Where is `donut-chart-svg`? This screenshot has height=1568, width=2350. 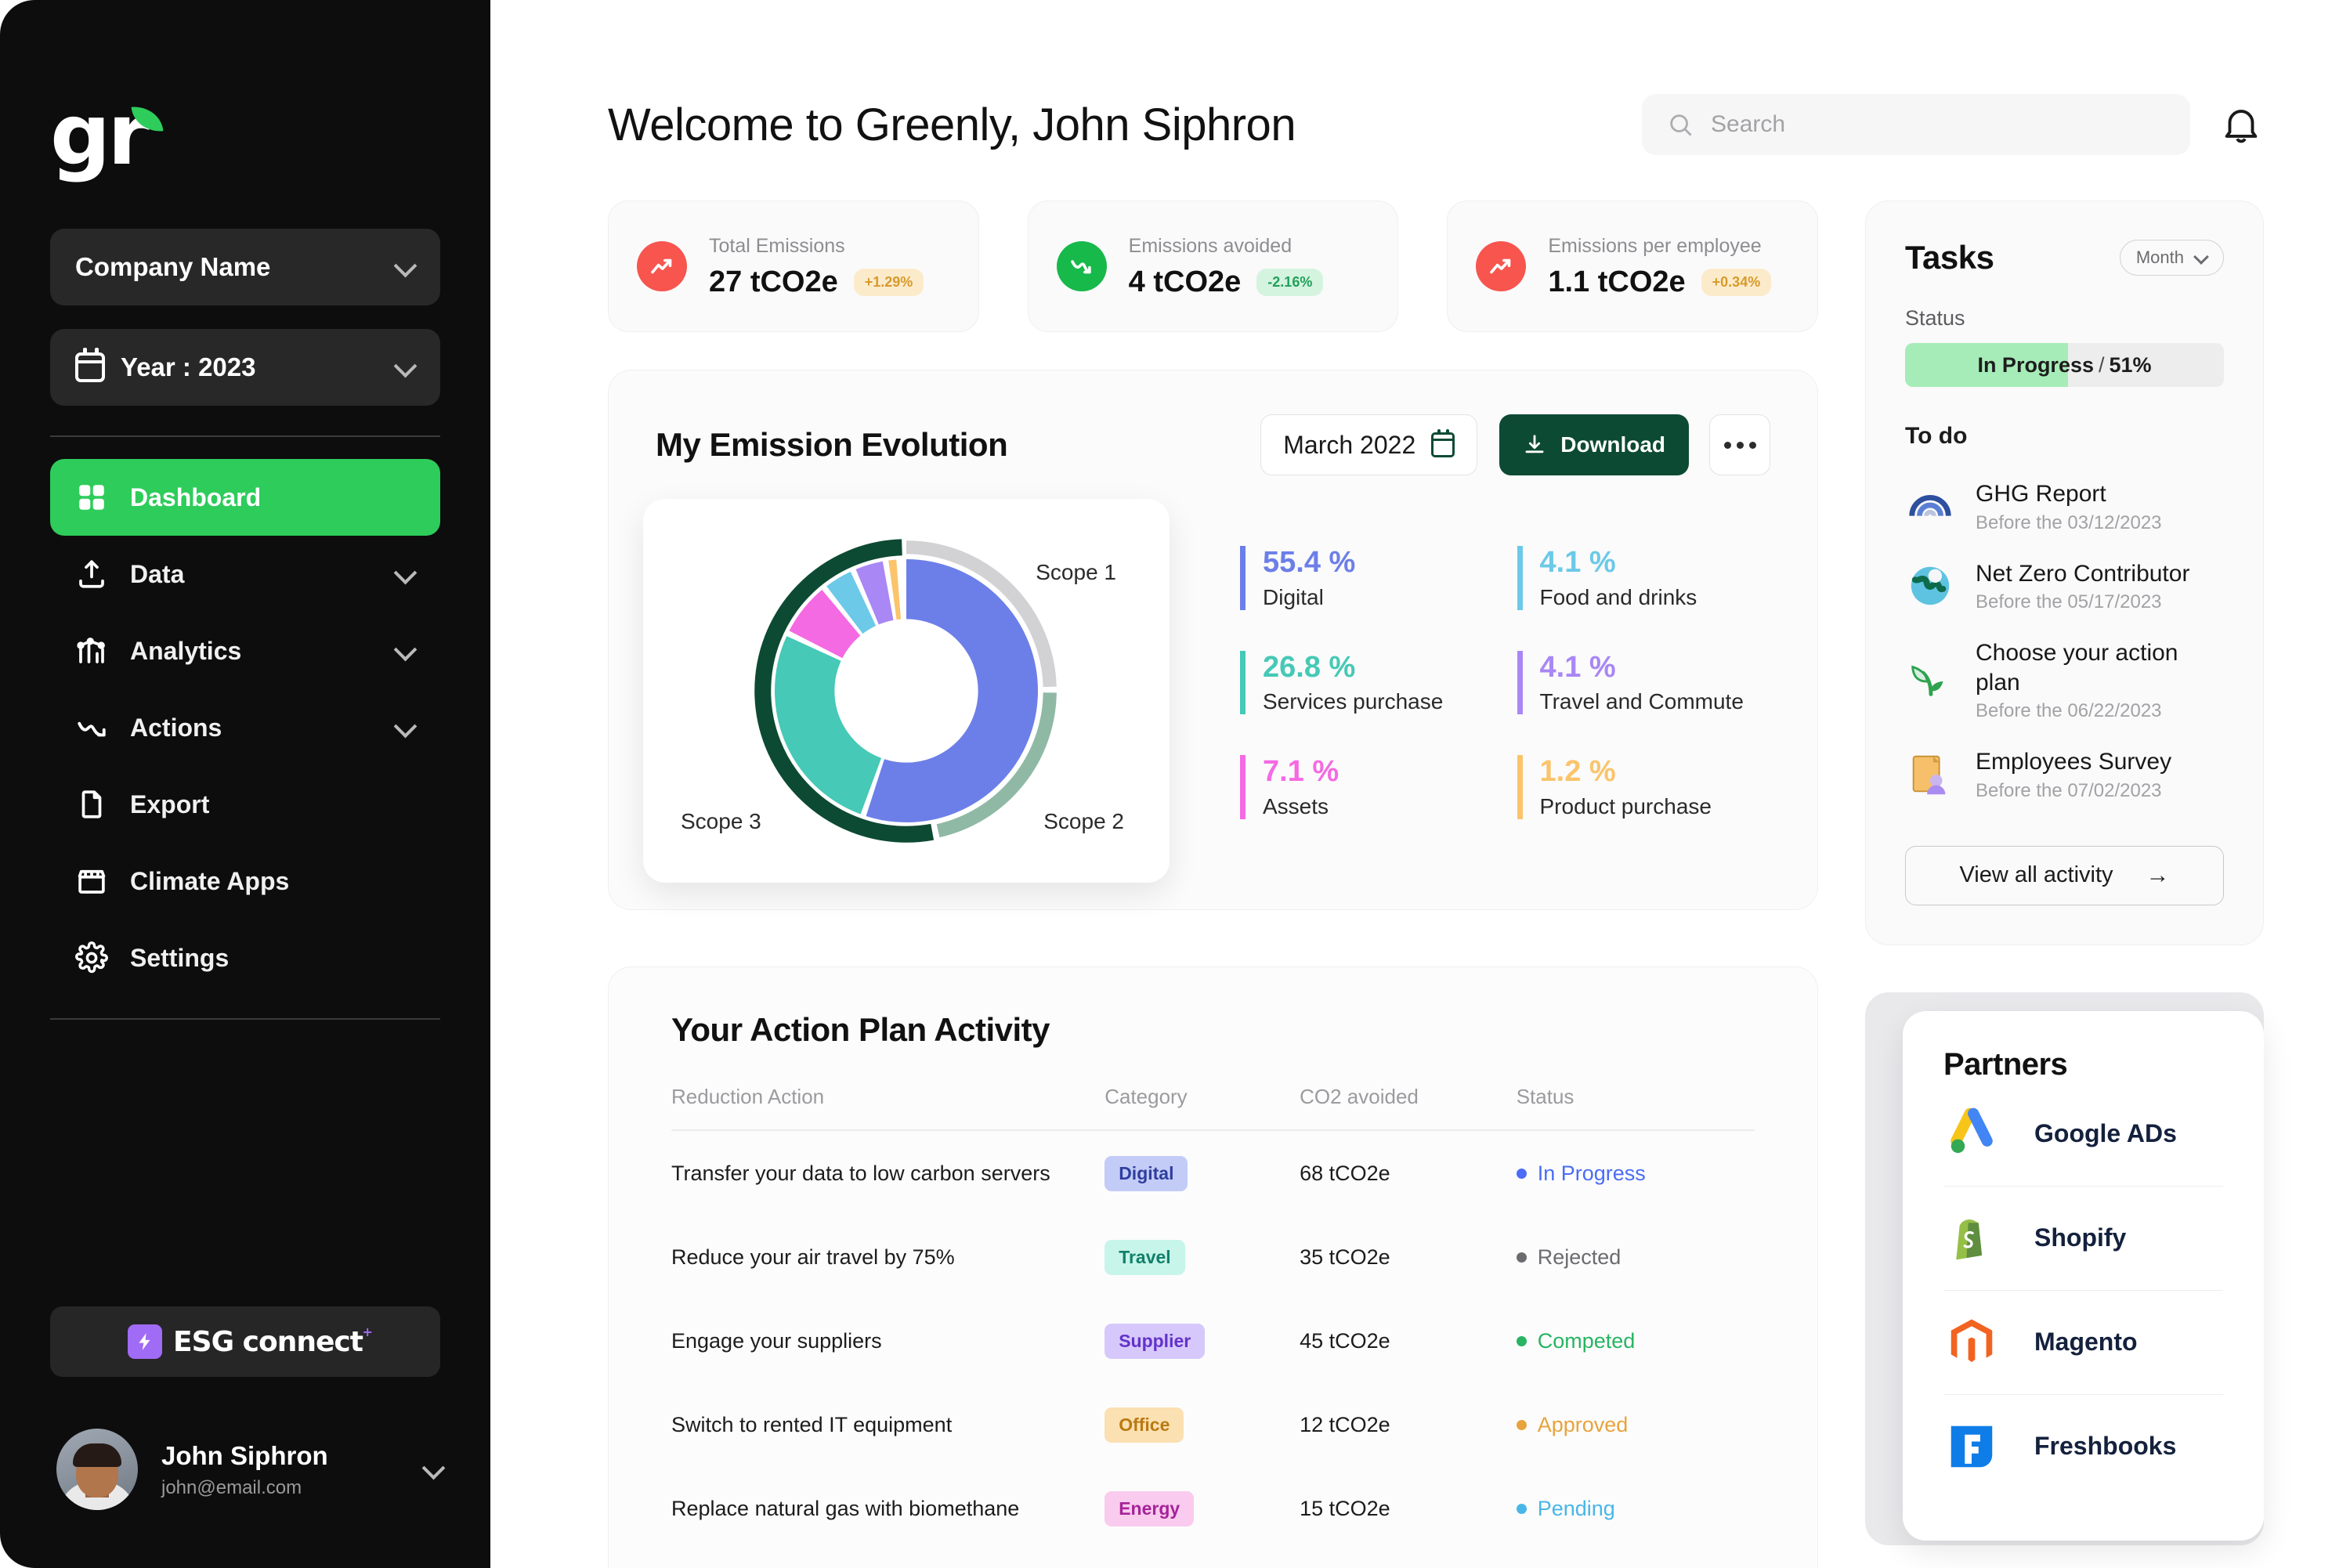
donut-chart-svg is located at coordinates (906, 691).